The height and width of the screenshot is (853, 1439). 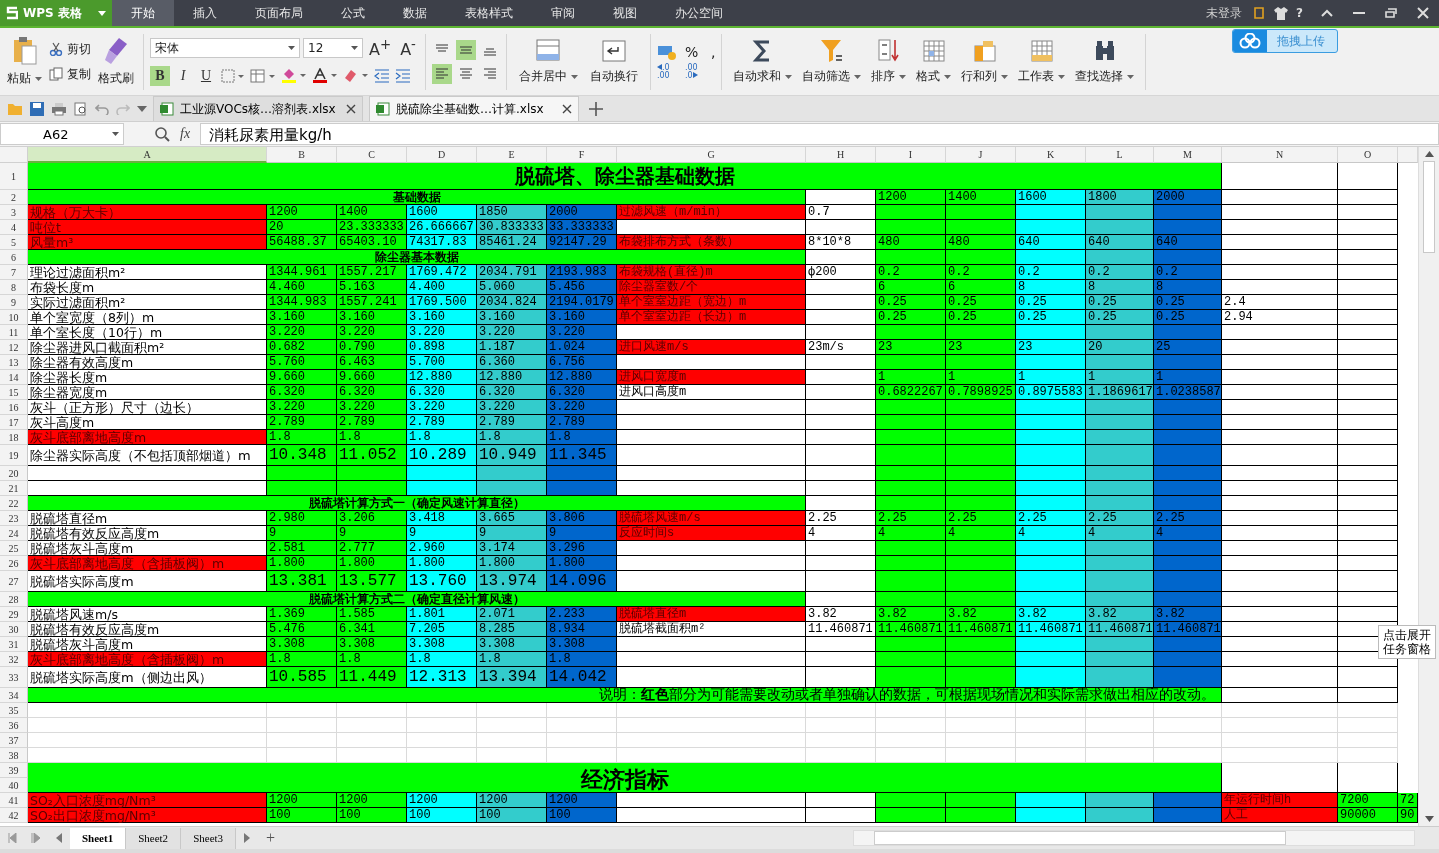 I want to click on row-header: 12, so click(x=14, y=347).